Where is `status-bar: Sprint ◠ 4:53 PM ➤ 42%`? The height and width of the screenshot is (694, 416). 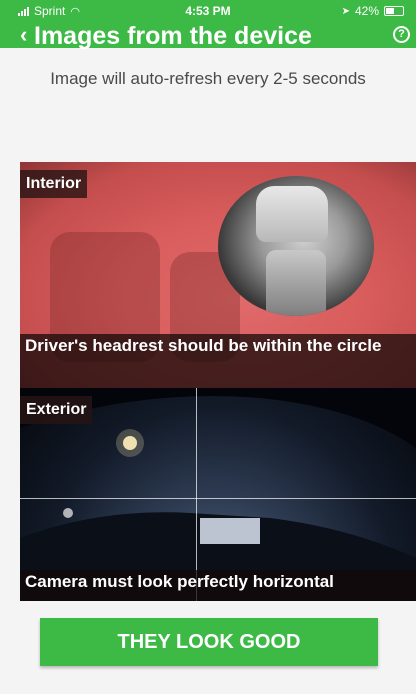
status-bar: Sprint ◠ 4:53 PM ➤ 42% is located at coordinates (208, 11).